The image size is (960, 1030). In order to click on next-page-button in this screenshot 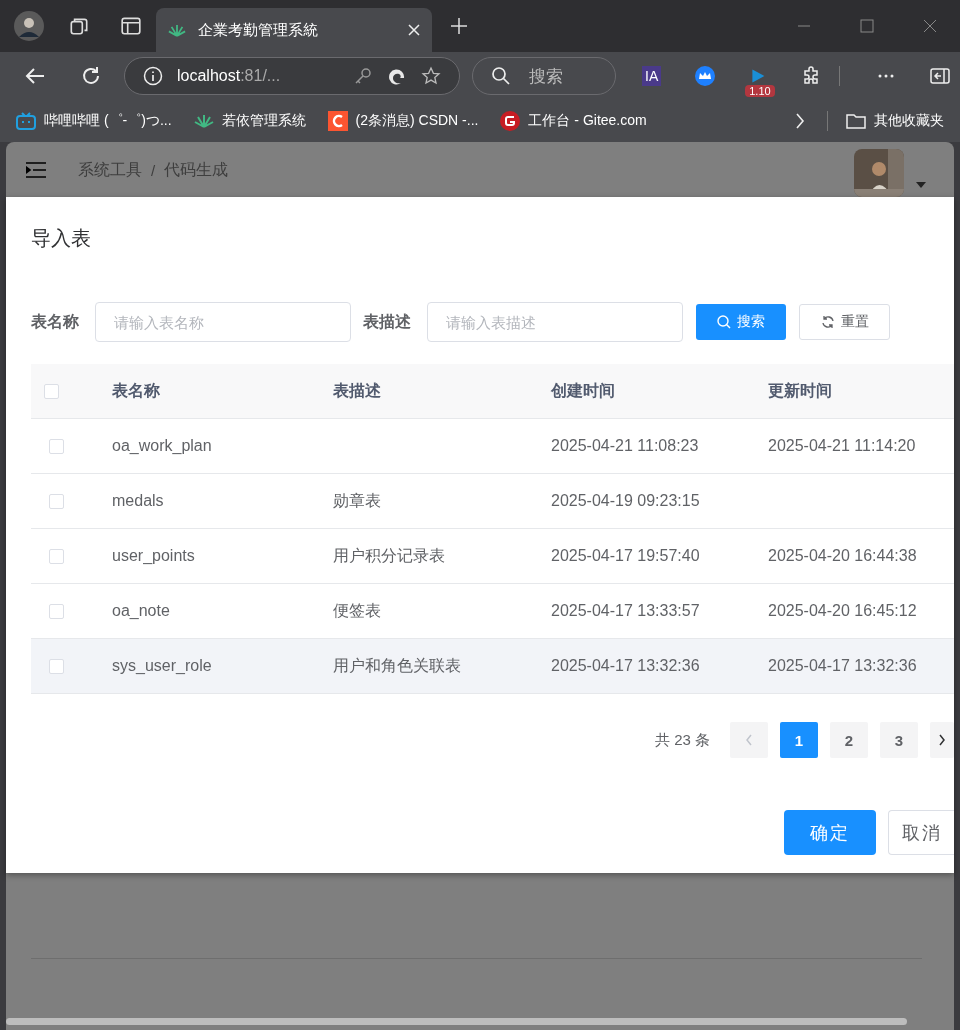, I will do `click(942, 740)`.